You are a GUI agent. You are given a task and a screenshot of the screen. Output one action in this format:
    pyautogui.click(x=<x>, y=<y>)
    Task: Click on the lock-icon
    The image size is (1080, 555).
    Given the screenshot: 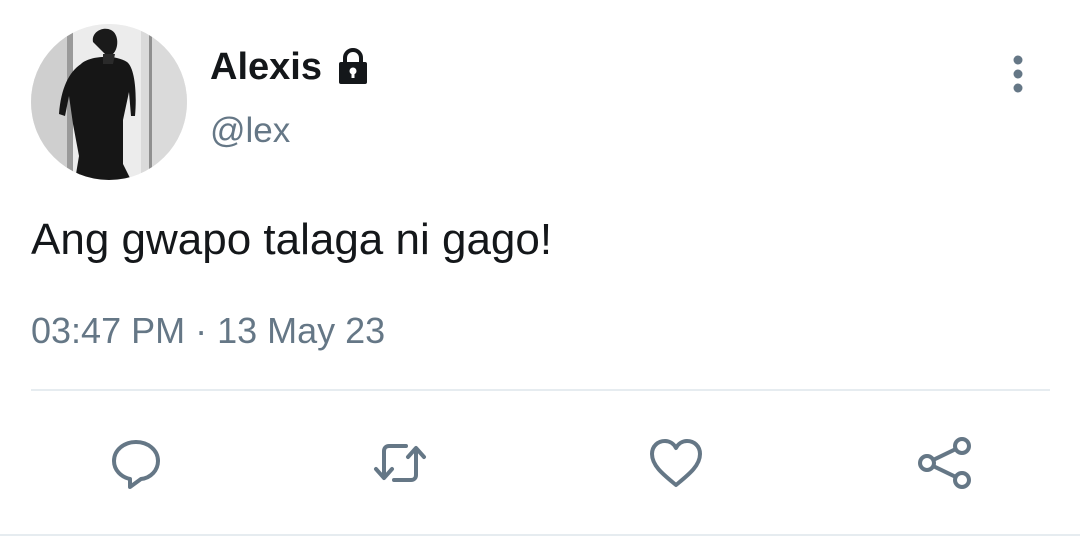 What is the action you would take?
    pyautogui.click(x=353, y=67)
    